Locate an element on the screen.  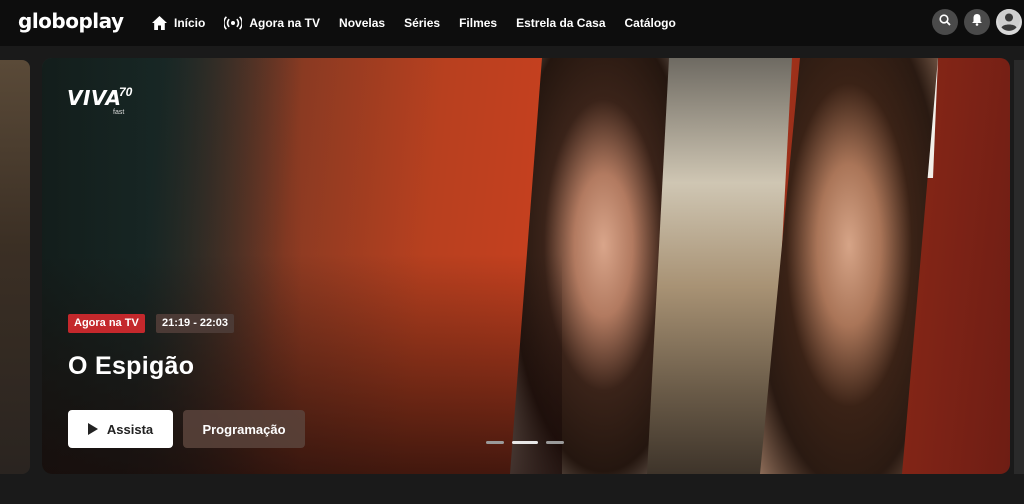
play-icon is located at coordinates (92, 429).